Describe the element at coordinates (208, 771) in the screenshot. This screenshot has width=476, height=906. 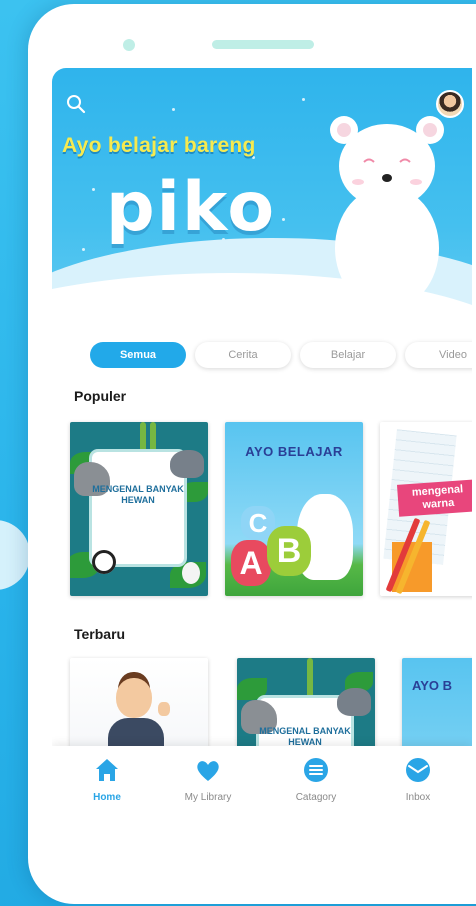
I see `heart-icon` at that location.